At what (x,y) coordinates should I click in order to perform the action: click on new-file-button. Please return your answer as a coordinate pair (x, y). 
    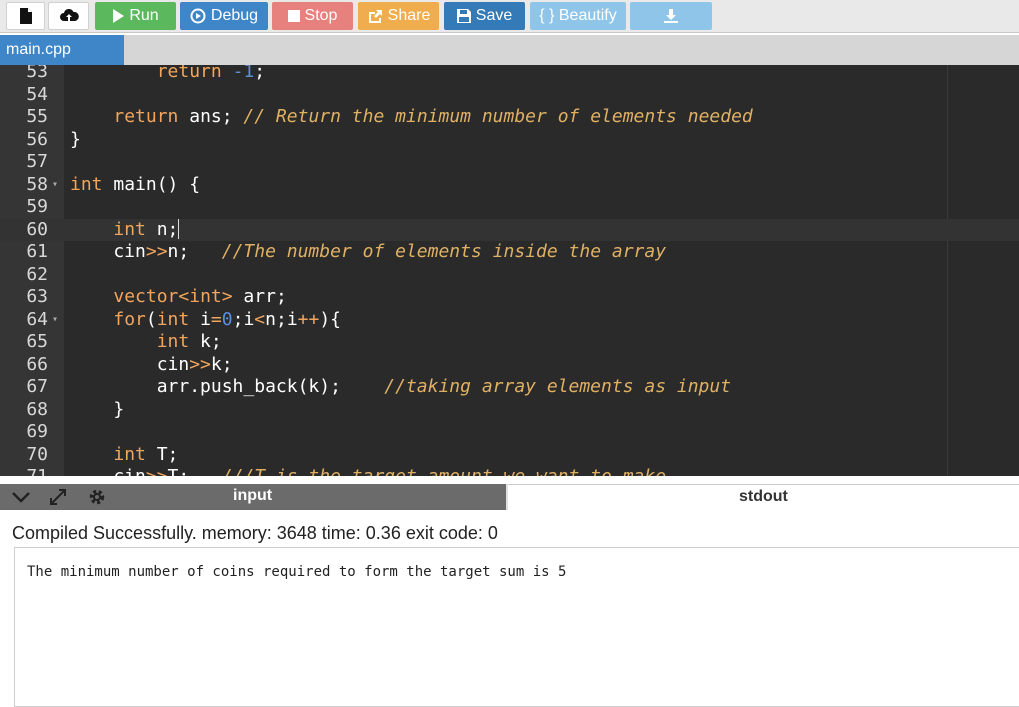
    Looking at the image, I should click on (25, 16).